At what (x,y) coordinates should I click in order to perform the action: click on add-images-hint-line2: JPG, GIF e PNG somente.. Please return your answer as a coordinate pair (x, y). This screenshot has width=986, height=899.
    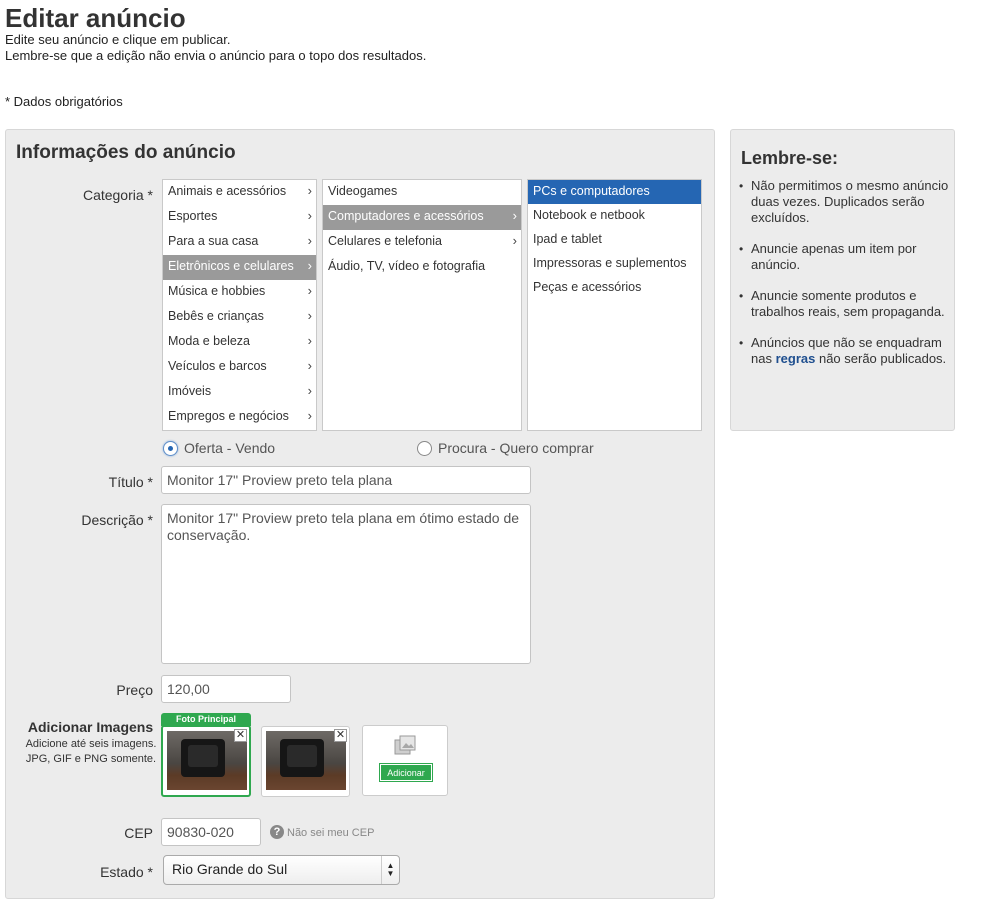
    Looking at the image, I should click on (91, 759).